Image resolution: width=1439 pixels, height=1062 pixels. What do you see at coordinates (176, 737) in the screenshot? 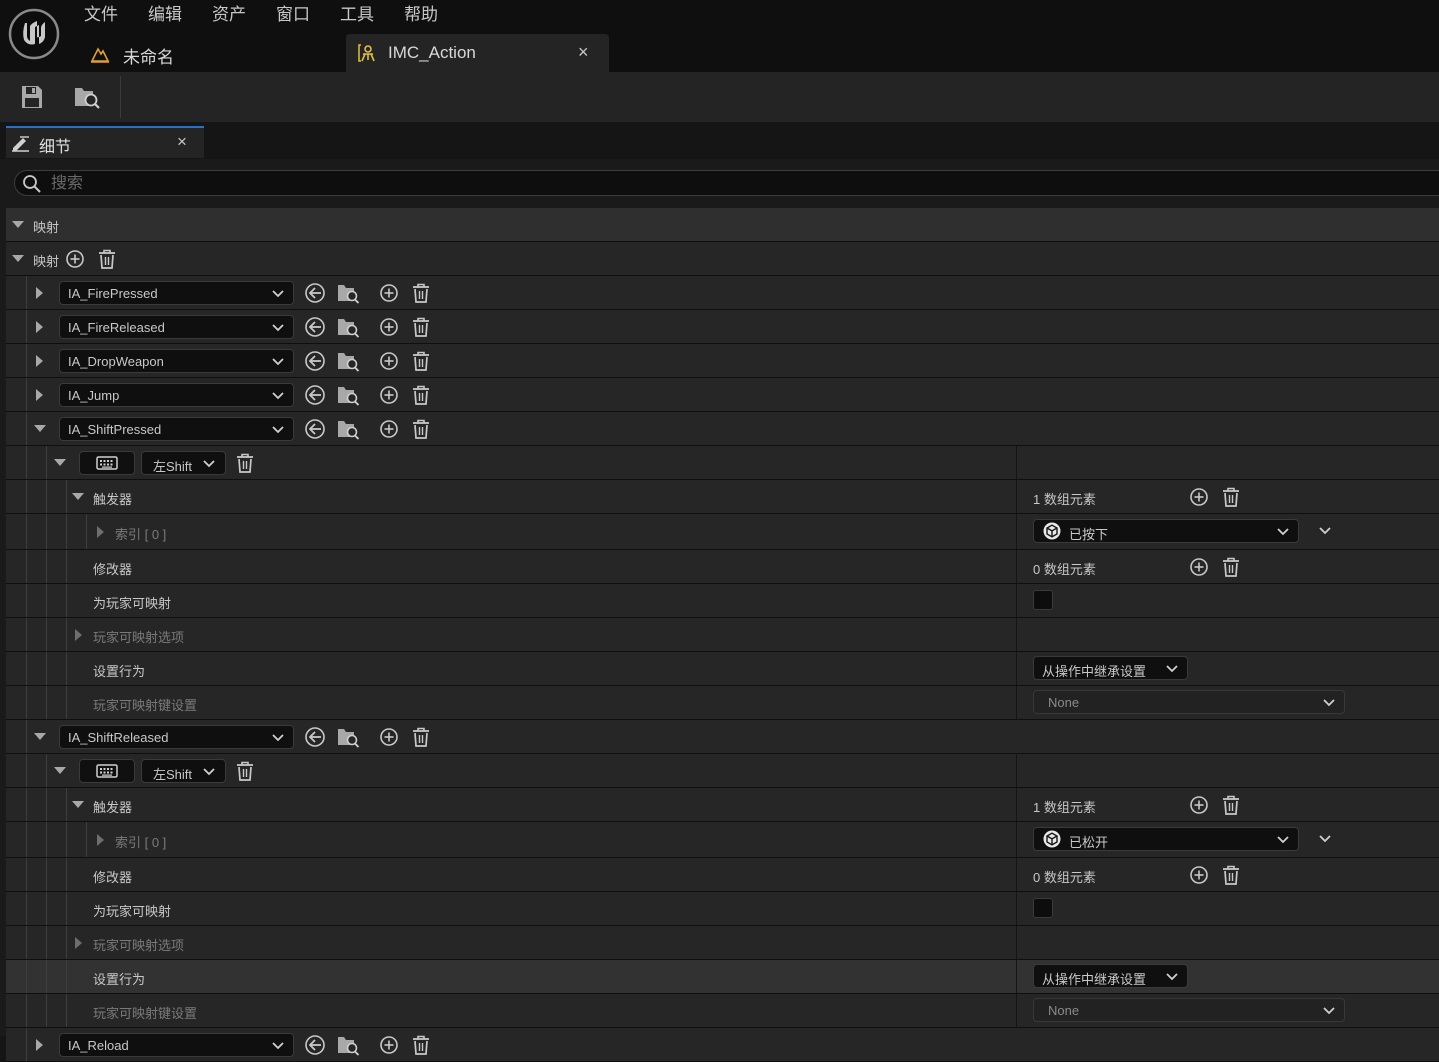
I see `input-action-picker: IA_ShiftReleased` at bounding box center [176, 737].